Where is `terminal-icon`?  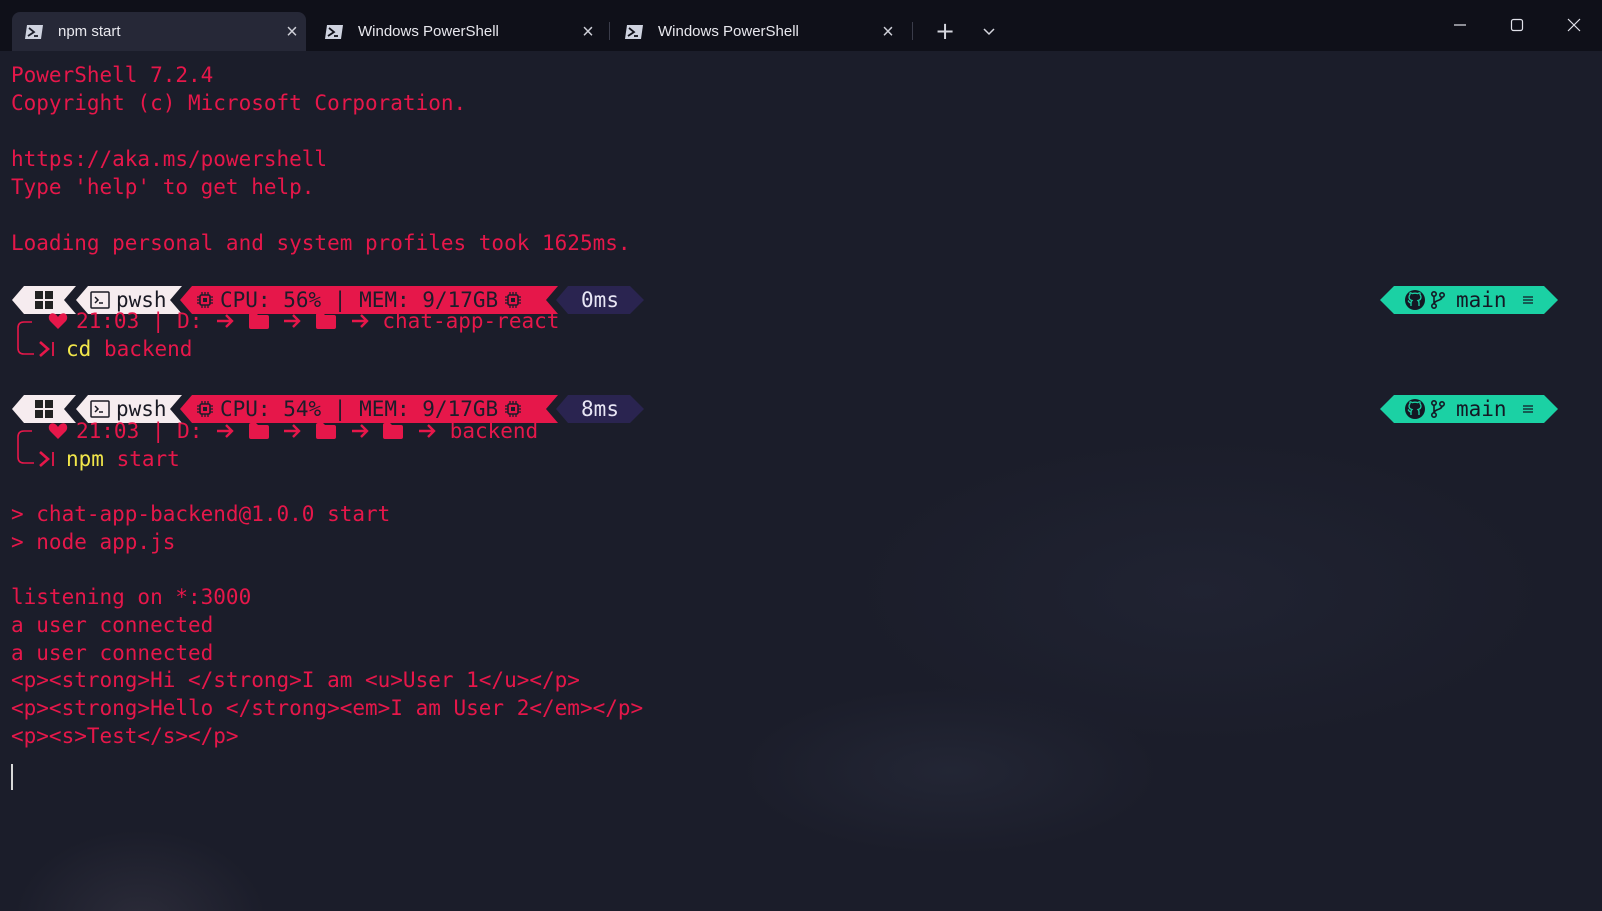
terminal-icon is located at coordinates (100, 409).